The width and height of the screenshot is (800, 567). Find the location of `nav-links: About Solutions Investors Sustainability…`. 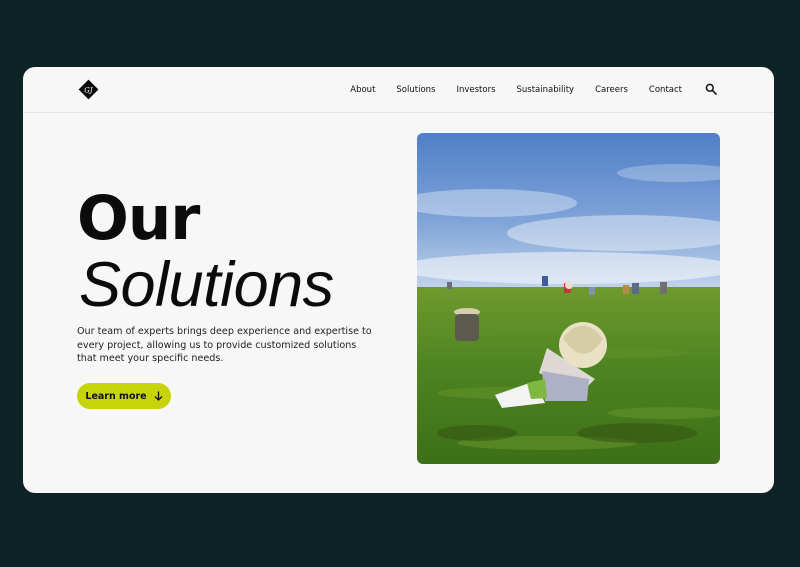

nav-links: About Solutions Investors Sustainability… is located at coordinates (505, 89).